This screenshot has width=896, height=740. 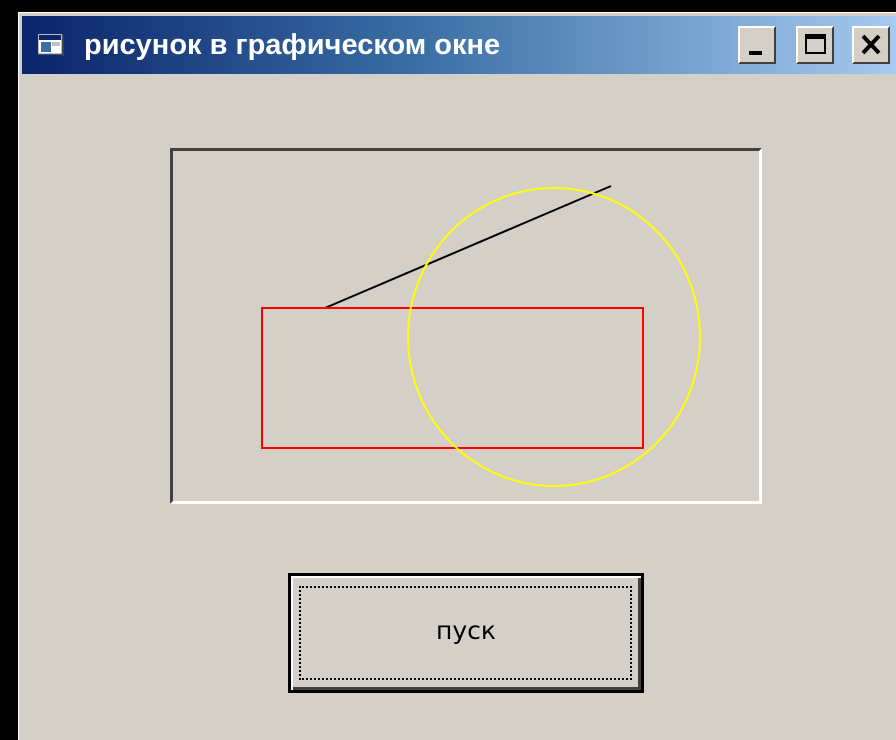 What do you see at coordinates (448, 6) in the screenshot?
I see `background-strip` at bounding box center [448, 6].